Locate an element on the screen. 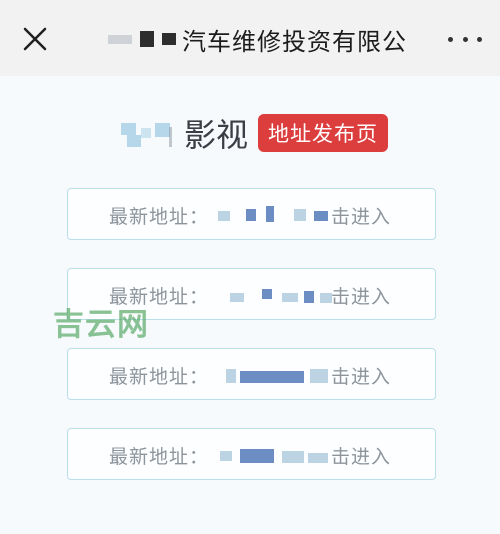 This screenshot has width=500, height=534. redacted-site-logo is located at coordinates (147, 133).